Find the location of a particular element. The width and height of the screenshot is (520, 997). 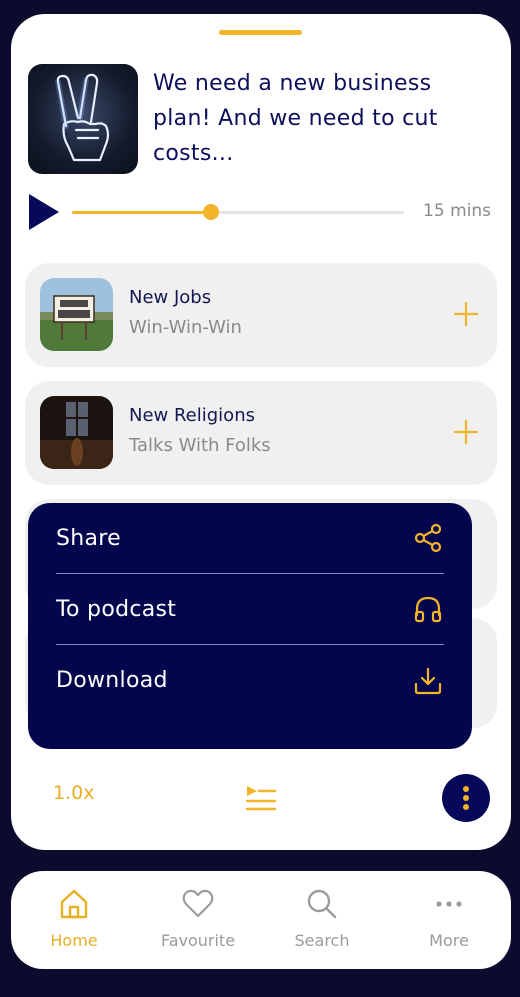

peace-hand-neon-icon is located at coordinates (82, 117).